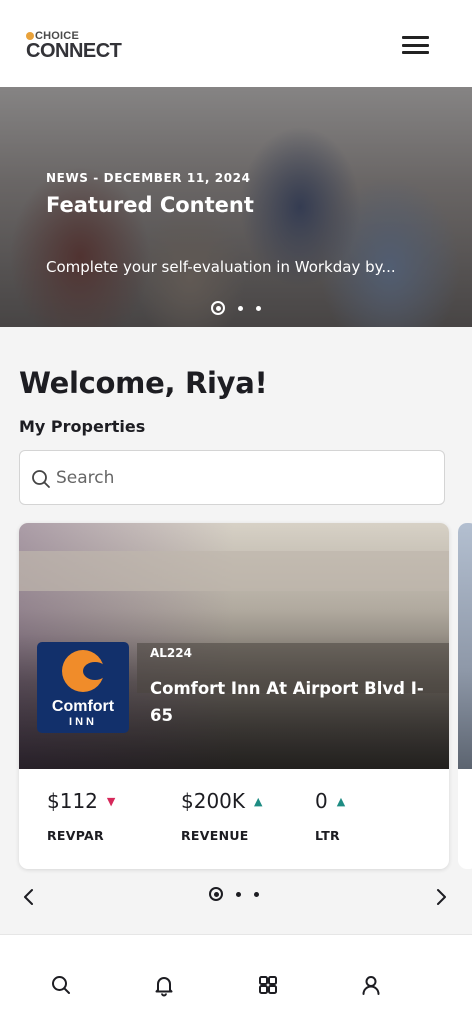  Describe the element at coordinates (371, 985) in the screenshot. I see `user-icon` at that location.